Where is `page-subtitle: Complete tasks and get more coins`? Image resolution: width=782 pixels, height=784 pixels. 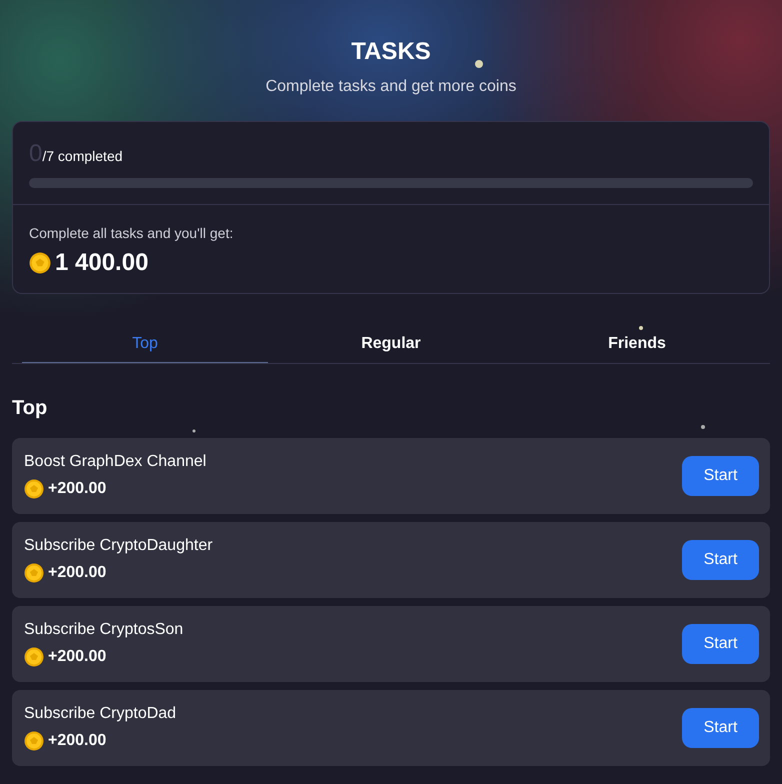
page-subtitle: Complete tasks and get more coins is located at coordinates (391, 87).